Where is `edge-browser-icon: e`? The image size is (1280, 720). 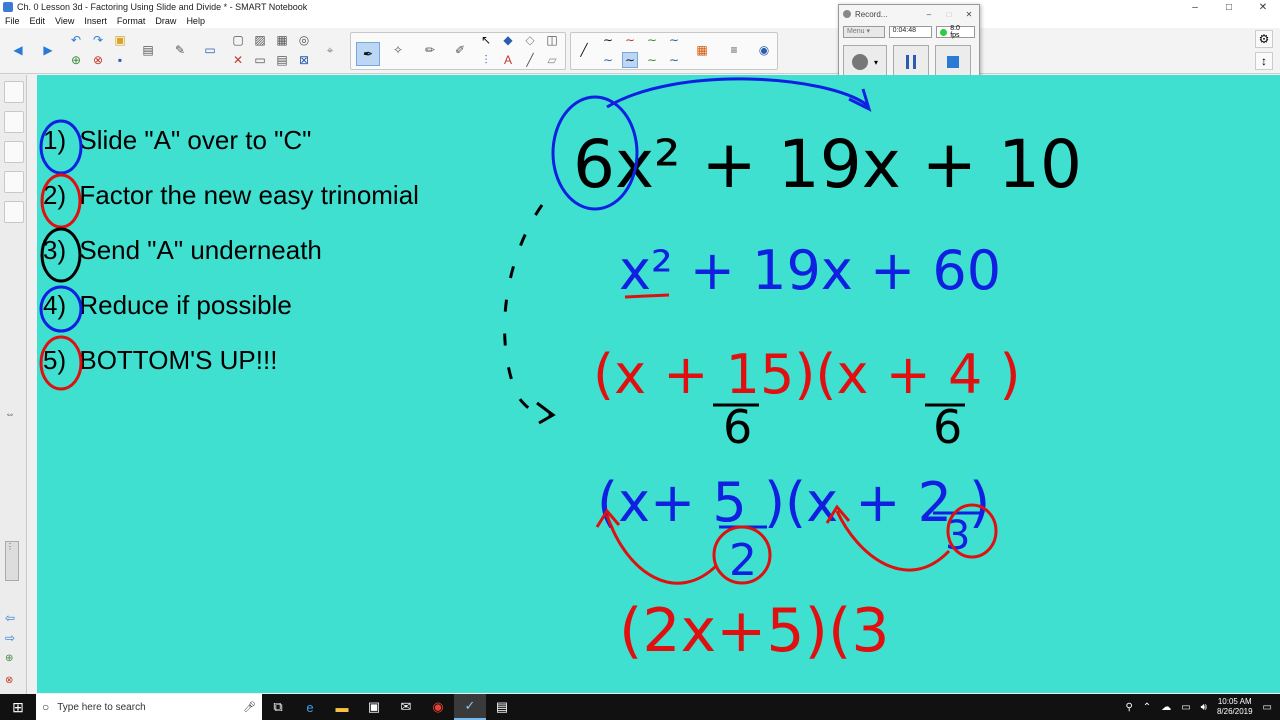
edge-browser-icon: e is located at coordinates (310, 707).